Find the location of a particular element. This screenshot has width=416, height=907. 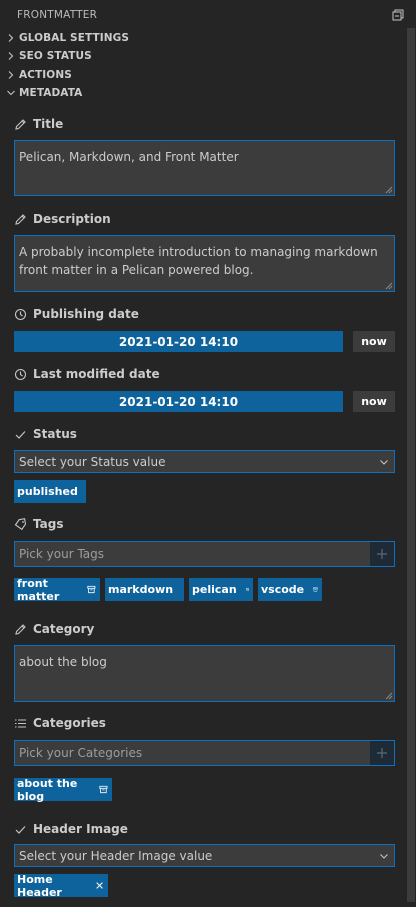

list-icon is located at coordinates (20, 723).